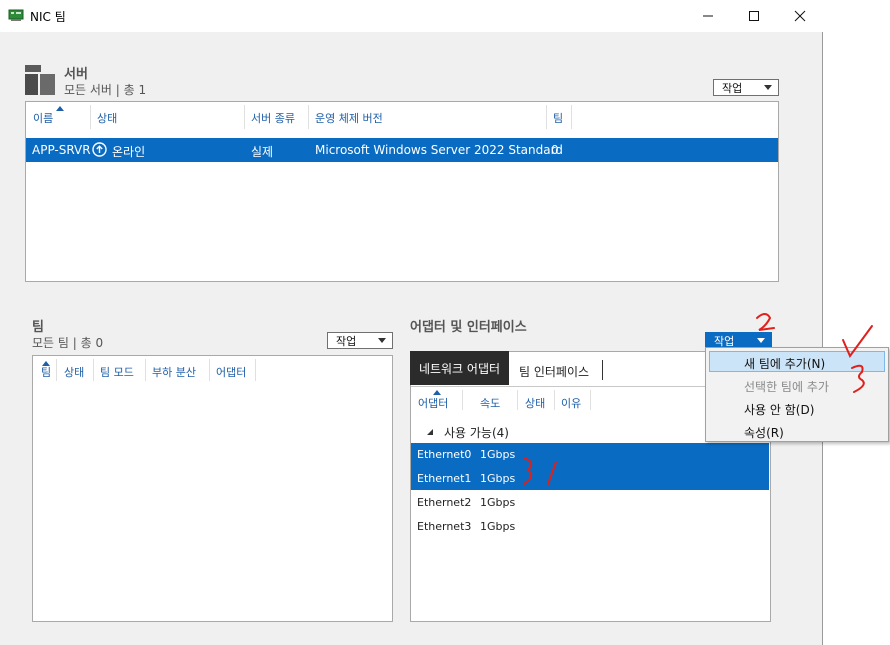 Image resolution: width=890 pixels, height=645 pixels. I want to click on annotation-overlay, so click(698, 399).